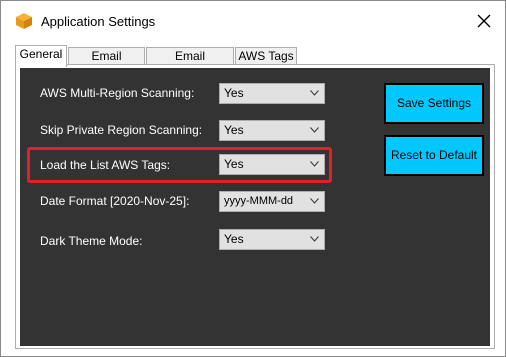 This screenshot has height=357, width=506. What do you see at coordinates (259, 201) in the screenshot?
I see `date-format-value: yyyy-MMM-dd` at bounding box center [259, 201].